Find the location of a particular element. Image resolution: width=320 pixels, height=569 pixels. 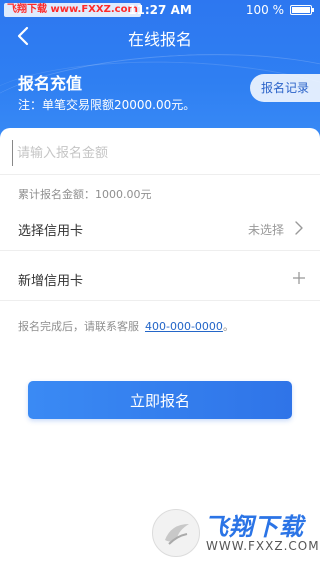

submit-registration-button: 立即报名 is located at coordinates (160, 400).